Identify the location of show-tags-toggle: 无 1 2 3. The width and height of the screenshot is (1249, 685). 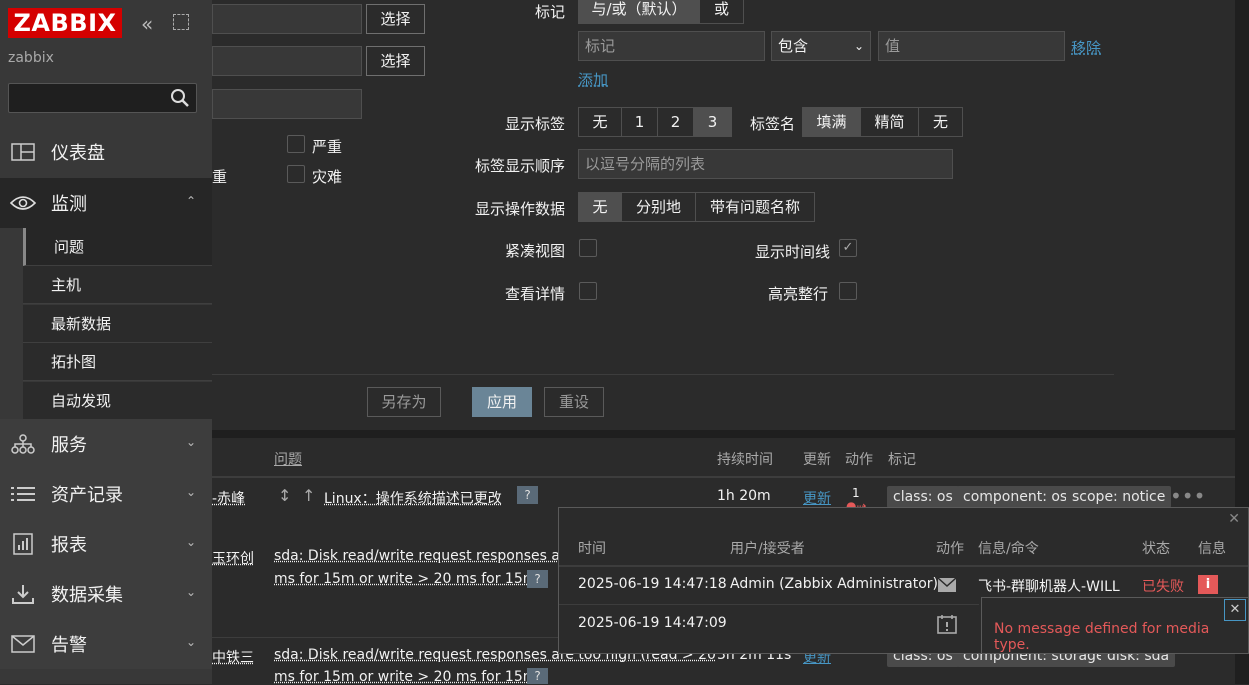
(655, 122).